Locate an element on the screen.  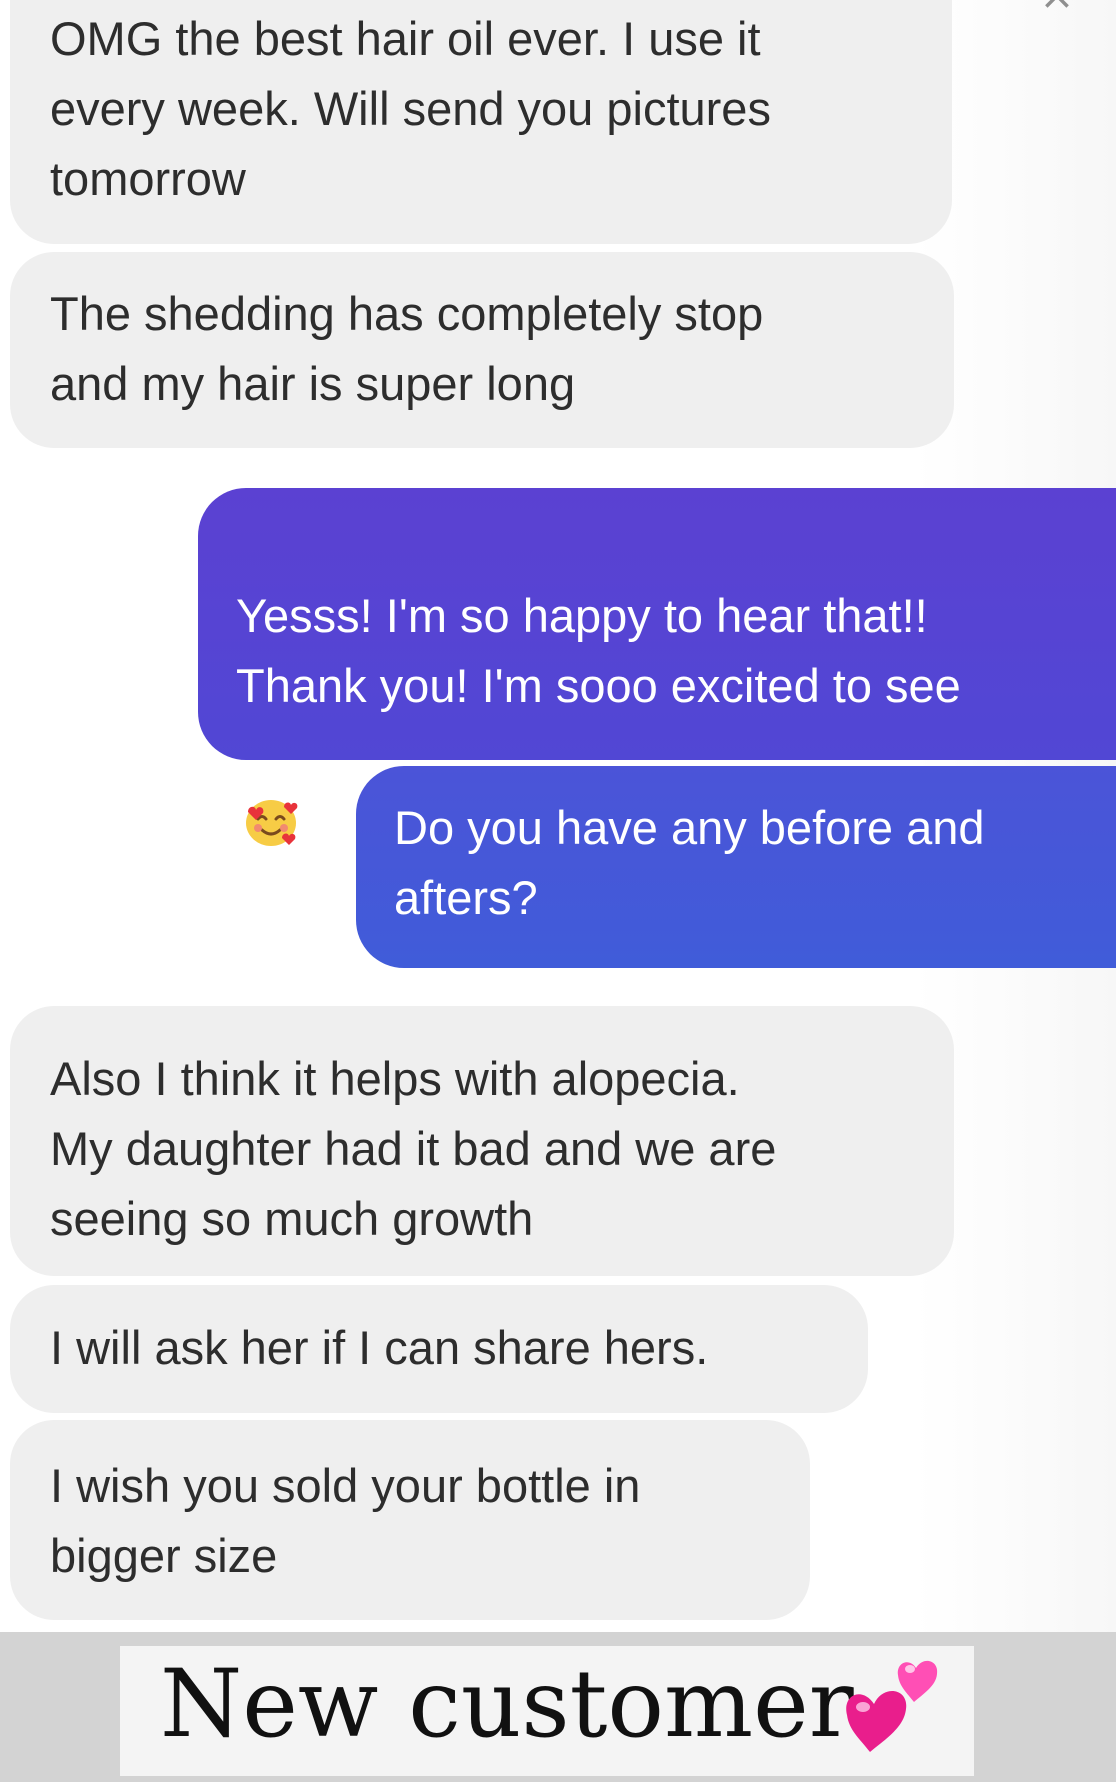
caption-box: New customer is located at coordinates (547, 1711).